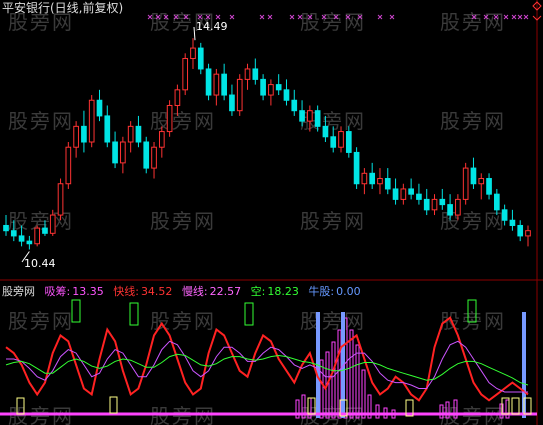 This screenshot has width=543, height=425. What do you see at coordinates (348, 291) in the screenshot?
I see `legend-niu-value: 0.00` at bounding box center [348, 291].